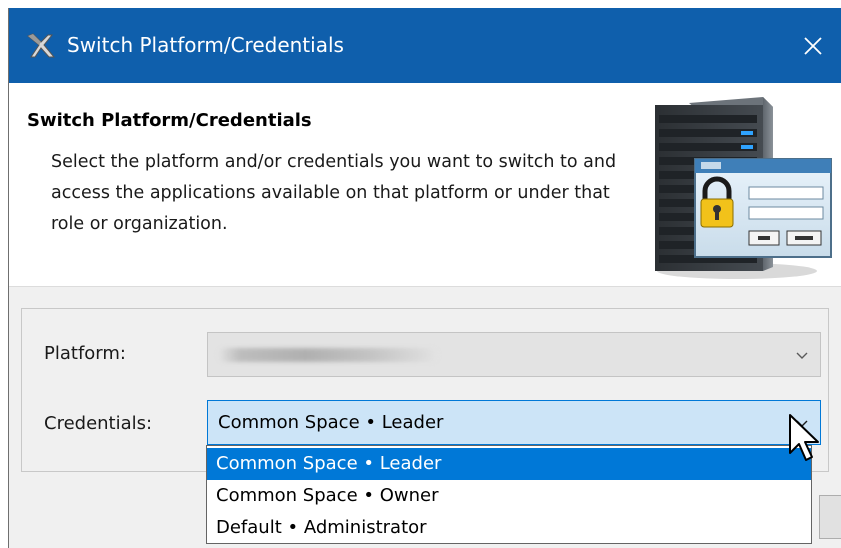 The width and height of the screenshot is (841, 548). Describe the element at coordinates (514, 422) in the screenshot. I see `credentials-select: Common Space • Leader` at that location.